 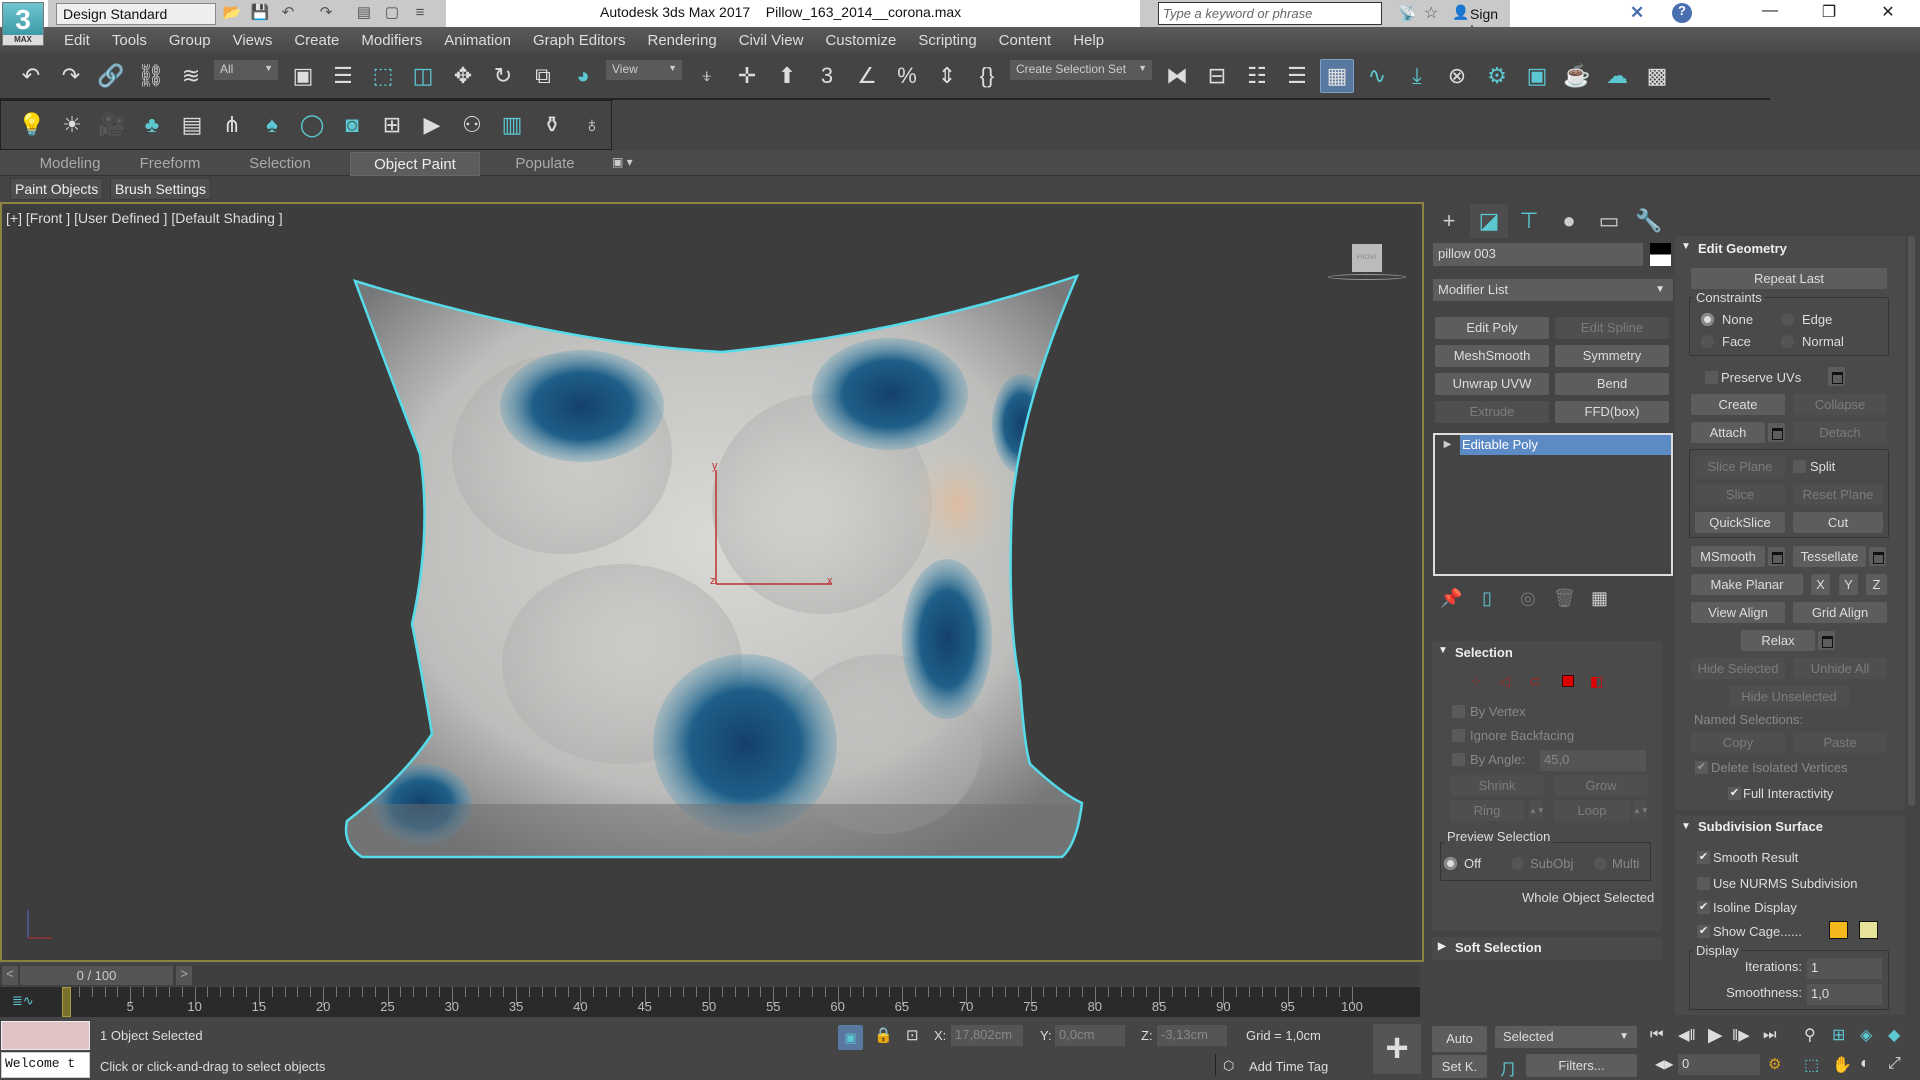 I want to click on proxy-icon: ▤, so click(x=192, y=125).